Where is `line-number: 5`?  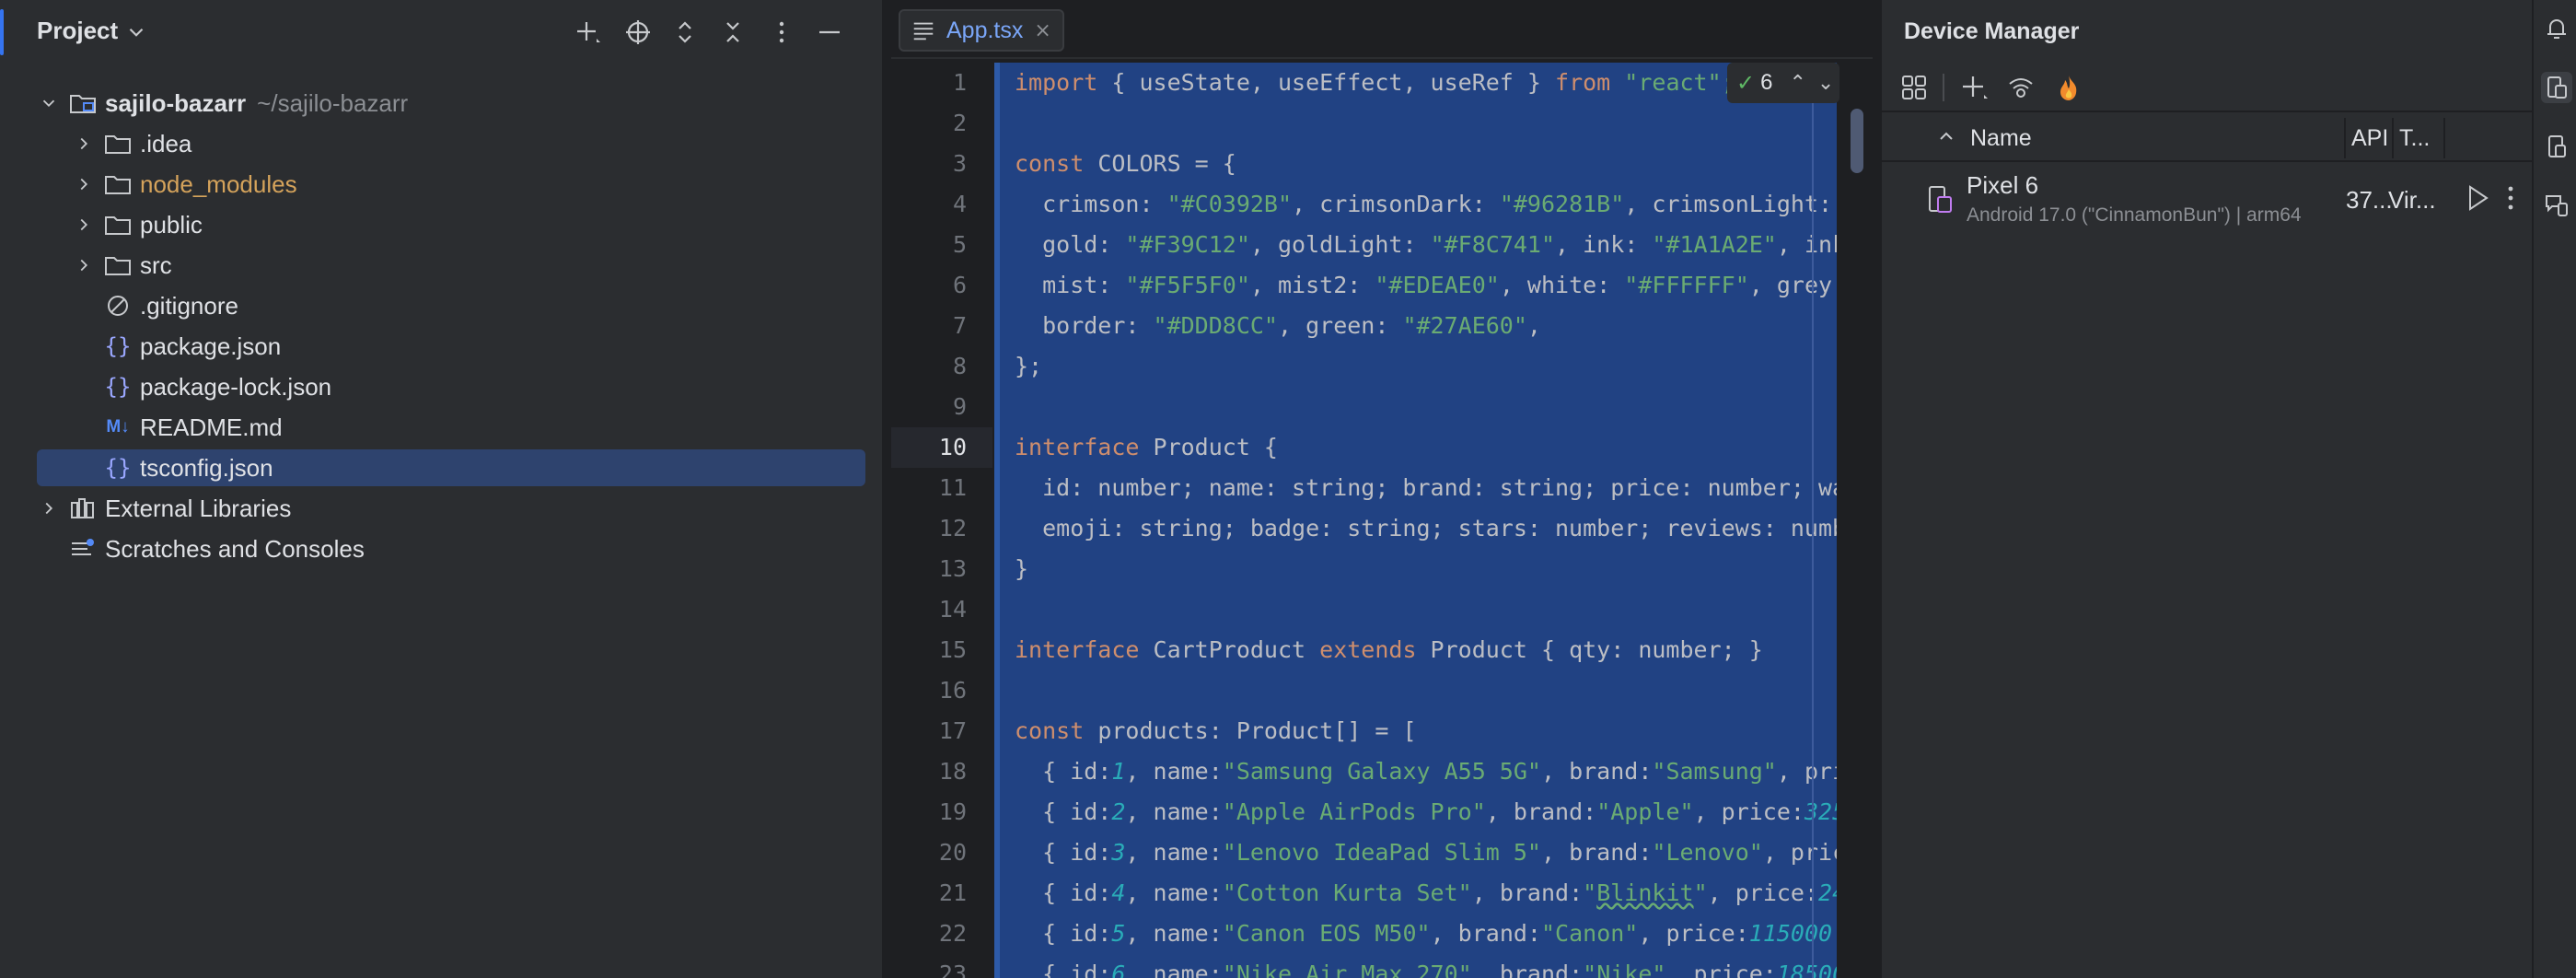
line-number: 5 is located at coordinates (945, 245).